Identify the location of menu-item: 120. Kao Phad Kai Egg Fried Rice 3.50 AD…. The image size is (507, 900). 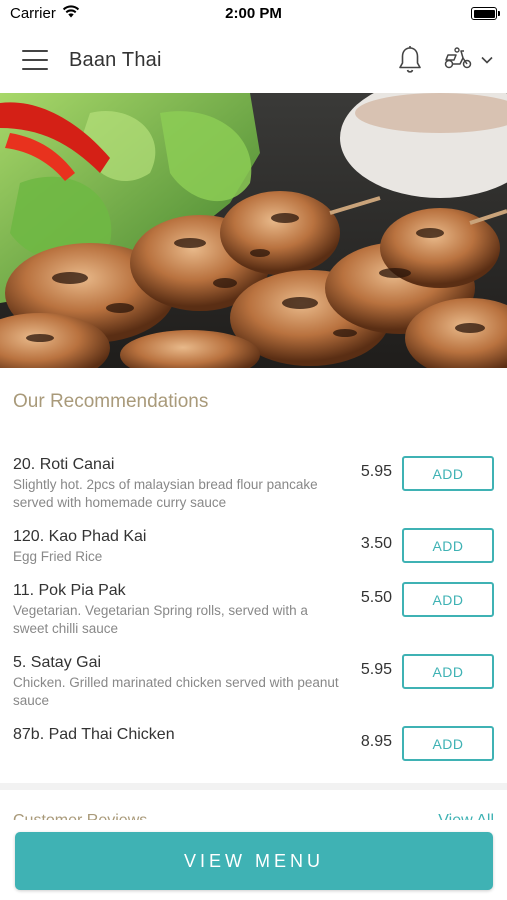
(253, 554).